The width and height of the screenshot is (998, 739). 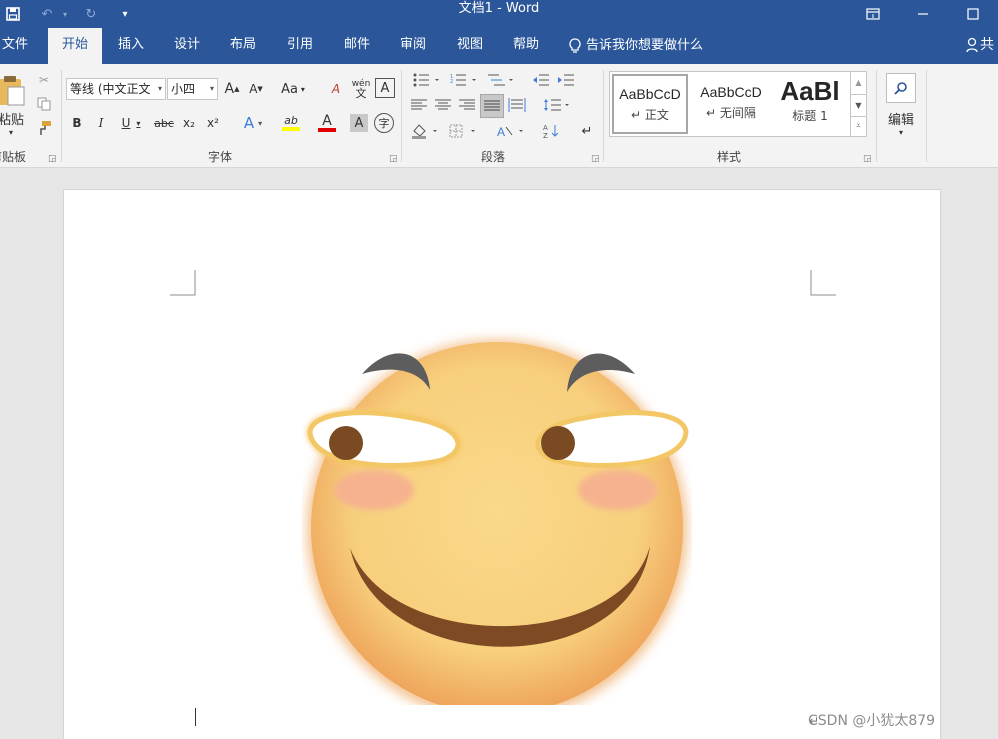 What do you see at coordinates (75, 46) in the screenshot?
I see `tab-home: 开始` at bounding box center [75, 46].